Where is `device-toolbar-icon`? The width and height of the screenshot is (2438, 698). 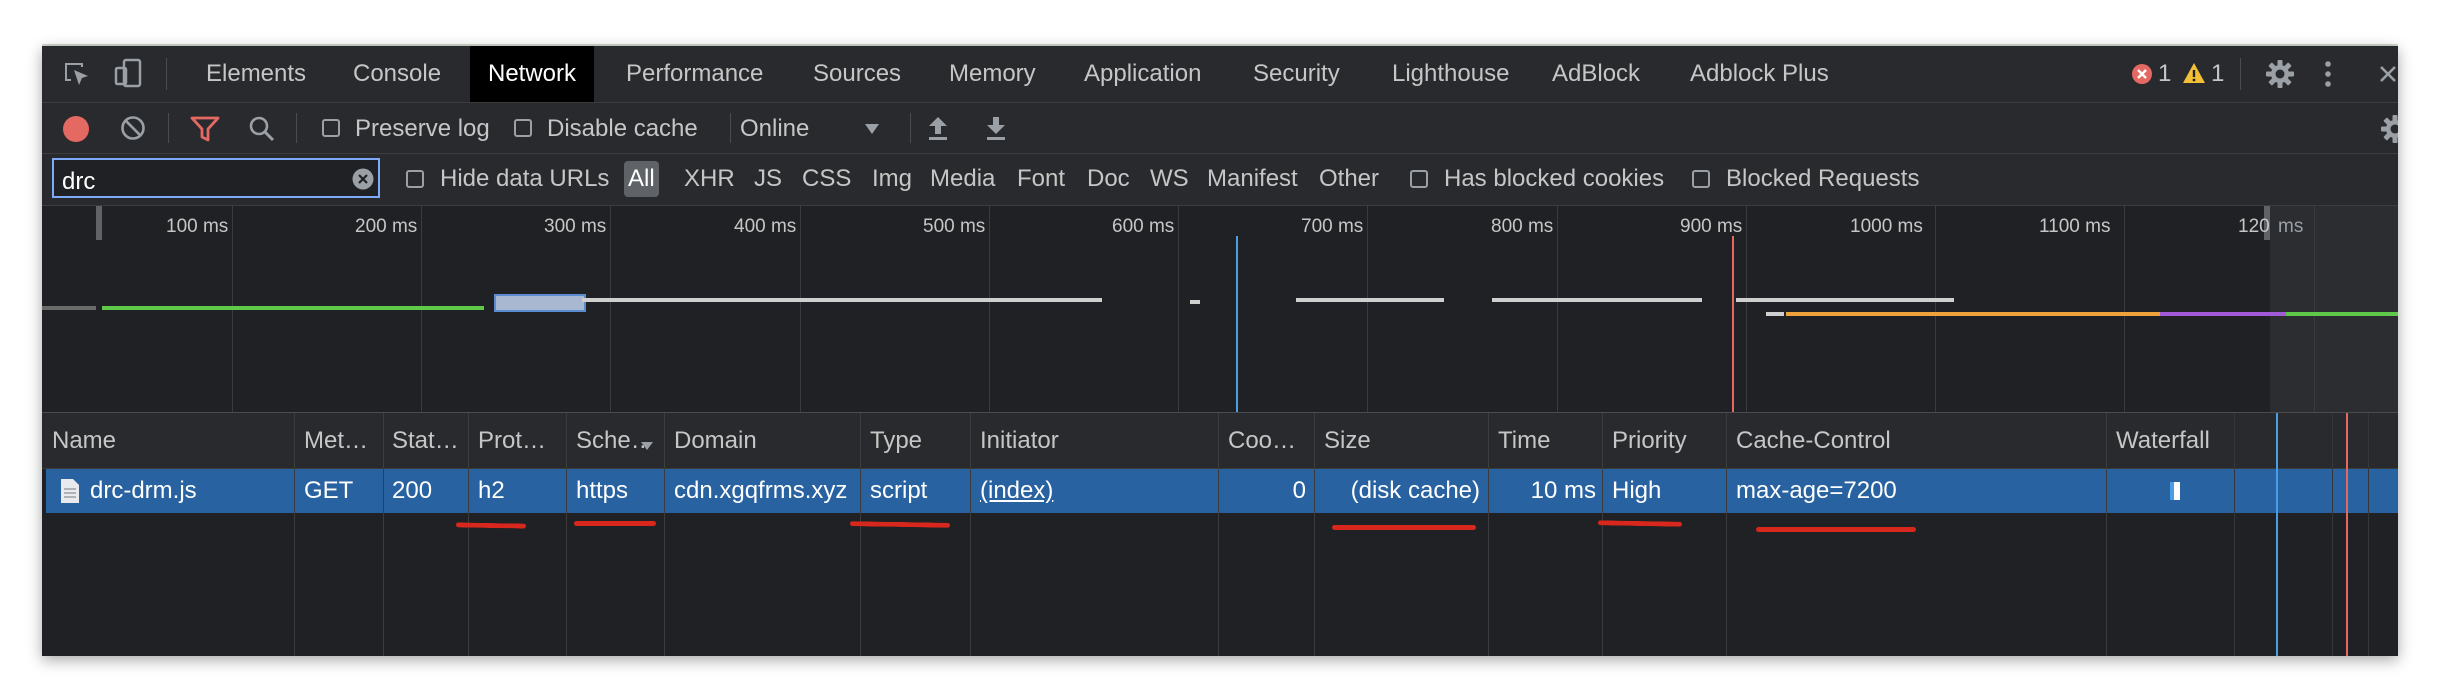 device-toolbar-icon is located at coordinates (129, 76).